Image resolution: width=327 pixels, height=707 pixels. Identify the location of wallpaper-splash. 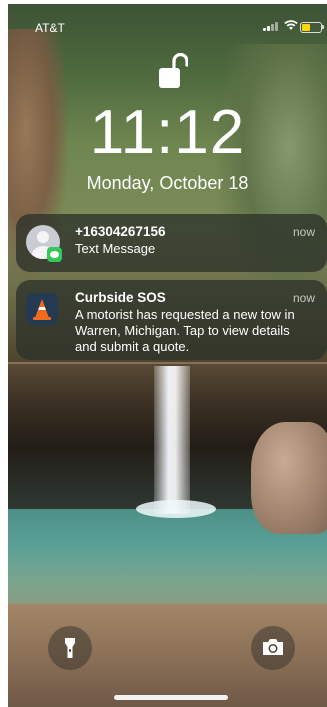
(176, 509).